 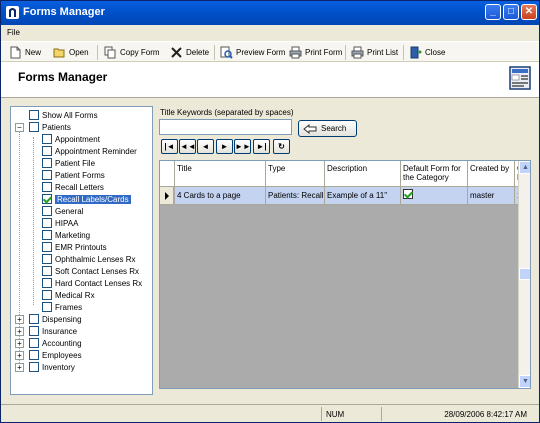 I want to click on tree-item-marketing: Marketing, so click(x=66, y=235).